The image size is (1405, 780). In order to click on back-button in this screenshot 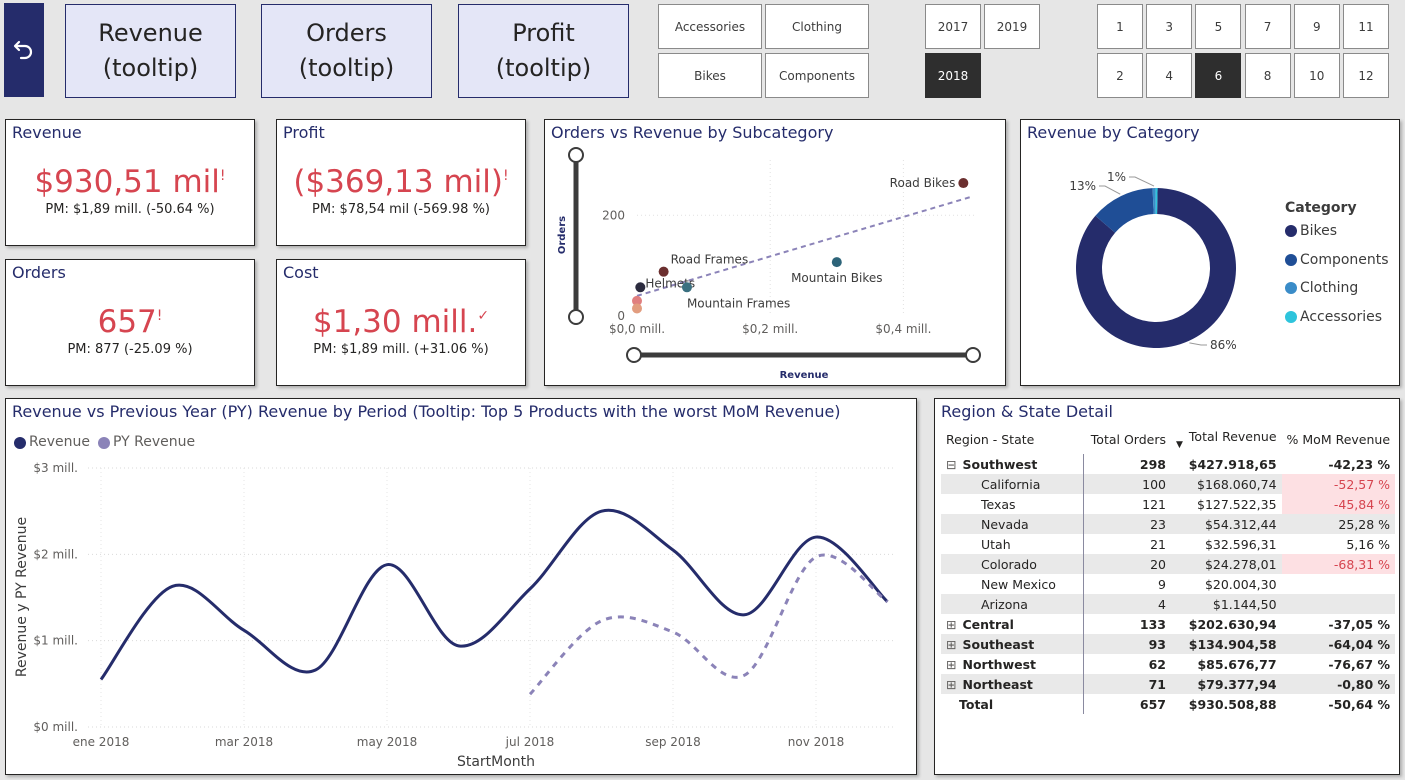, I will do `click(24, 50)`.